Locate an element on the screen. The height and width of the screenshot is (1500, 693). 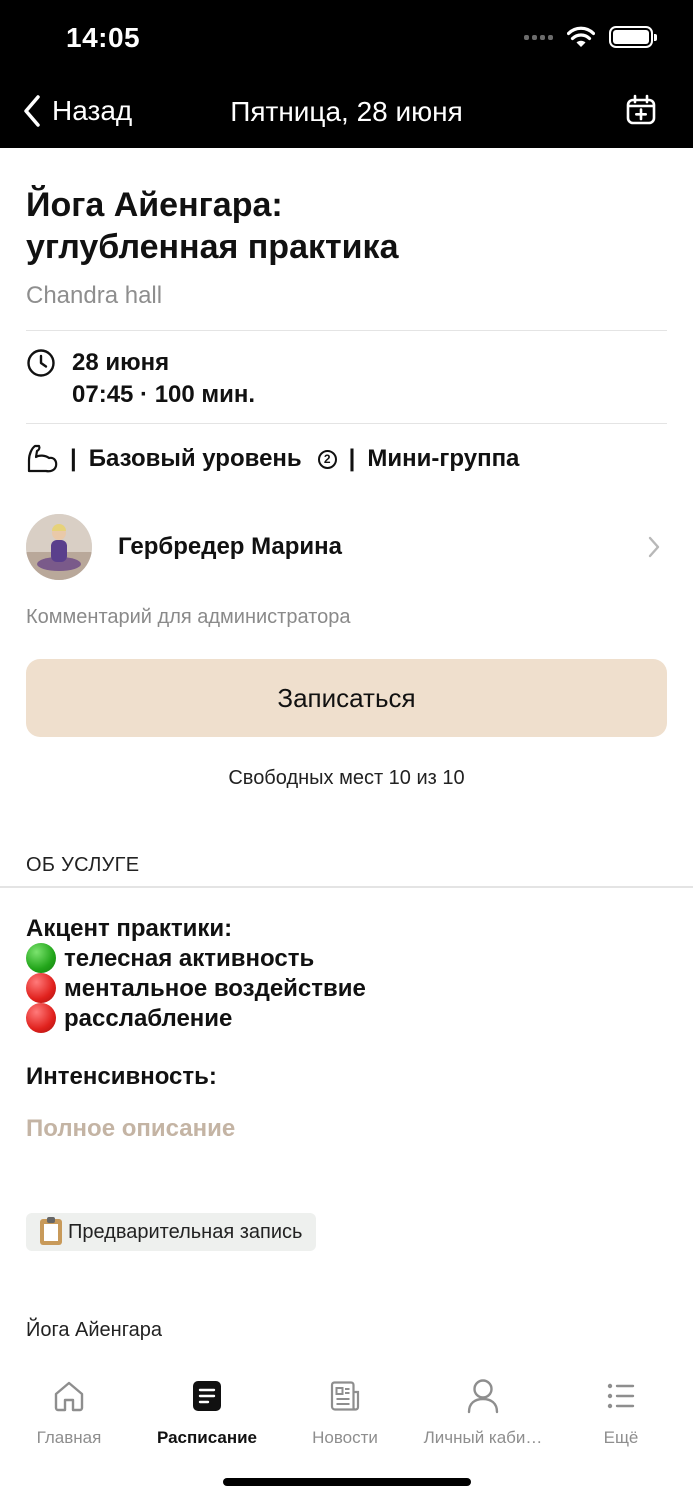
accent-item-mental: ментальное воздействие is located at coordinates (346, 988).